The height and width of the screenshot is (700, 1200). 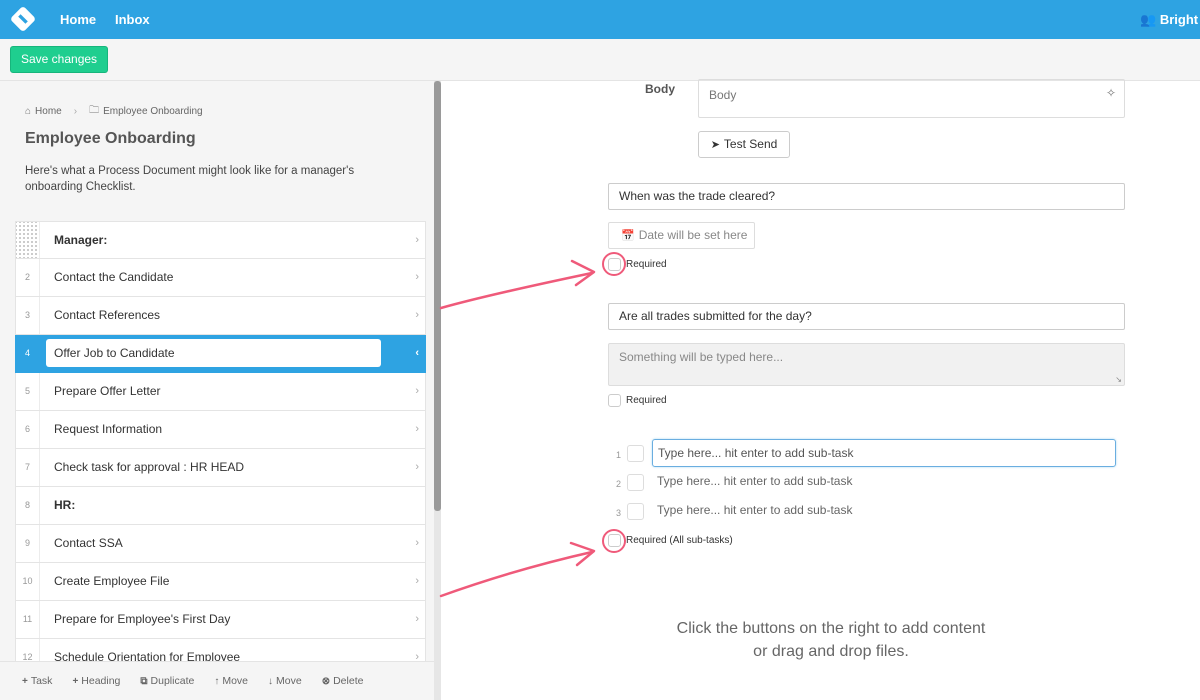 I want to click on required-label-1: Required, so click(x=646, y=264).